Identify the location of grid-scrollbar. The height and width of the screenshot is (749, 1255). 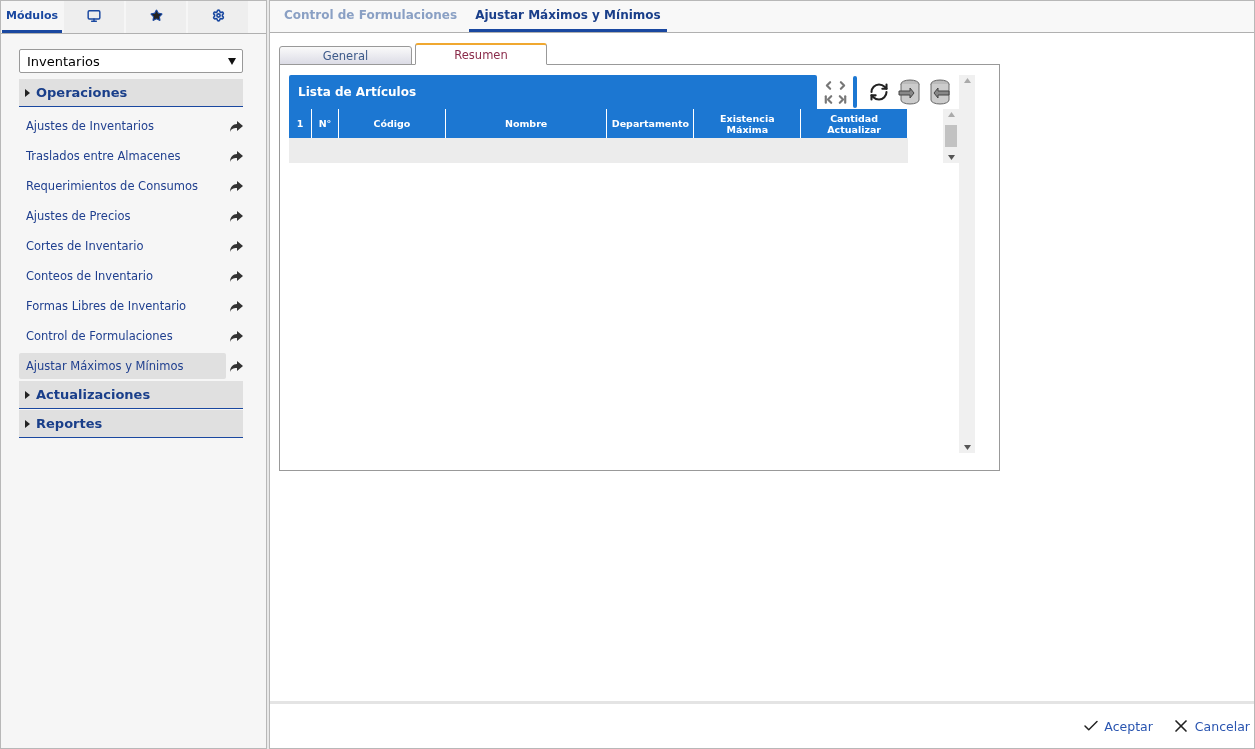
(951, 136).